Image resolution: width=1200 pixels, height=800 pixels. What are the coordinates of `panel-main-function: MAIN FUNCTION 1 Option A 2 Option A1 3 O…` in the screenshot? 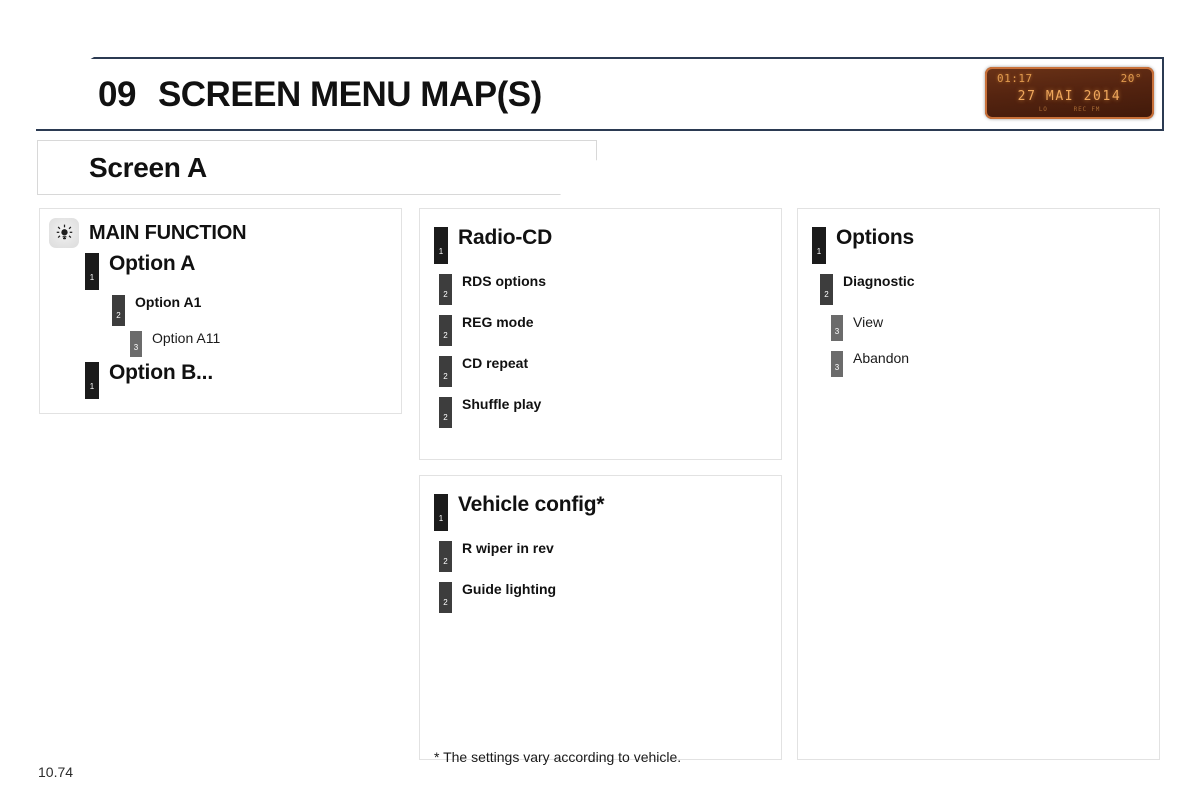 It's located at (220, 311).